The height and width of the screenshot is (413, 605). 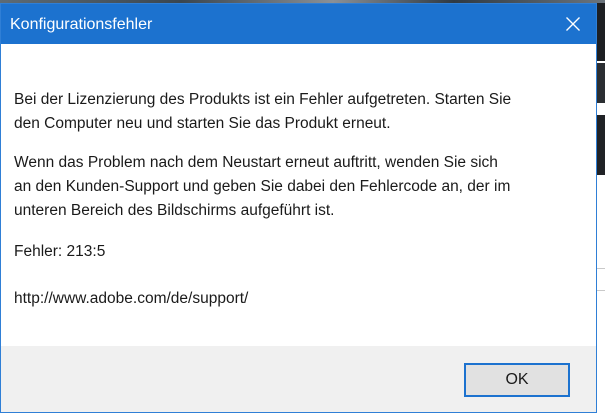 I want to click on close-icon, so click(x=573, y=24).